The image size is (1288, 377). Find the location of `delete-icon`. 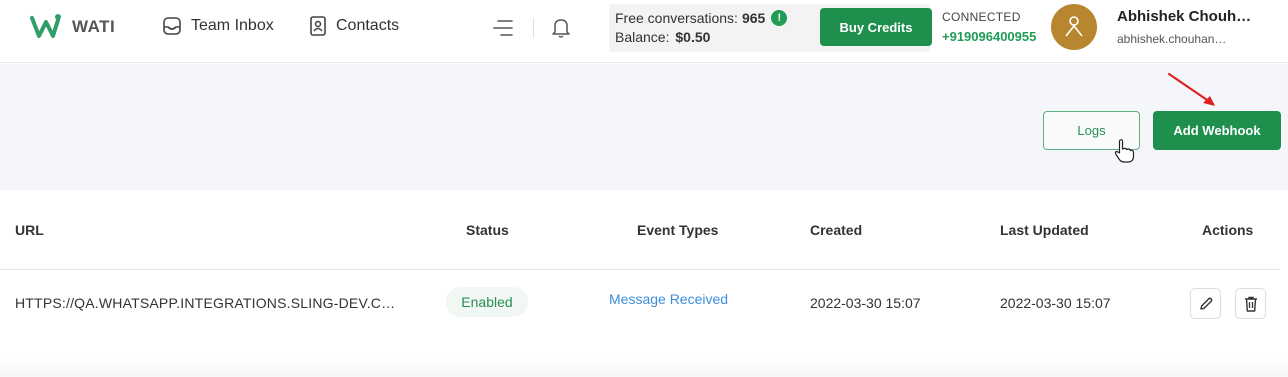

delete-icon is located at coordinates (1250, 304).